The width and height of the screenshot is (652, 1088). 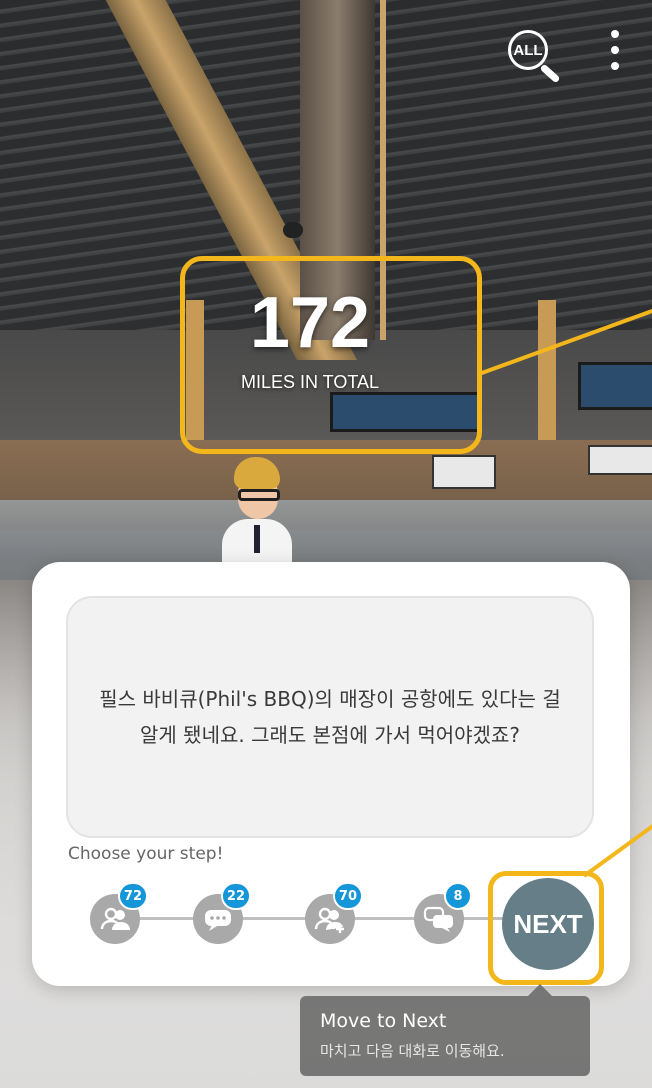 What do you see at coordinates (293, 230) in the screenshot?
I see `security-camera` at bounding box center [293, 230].